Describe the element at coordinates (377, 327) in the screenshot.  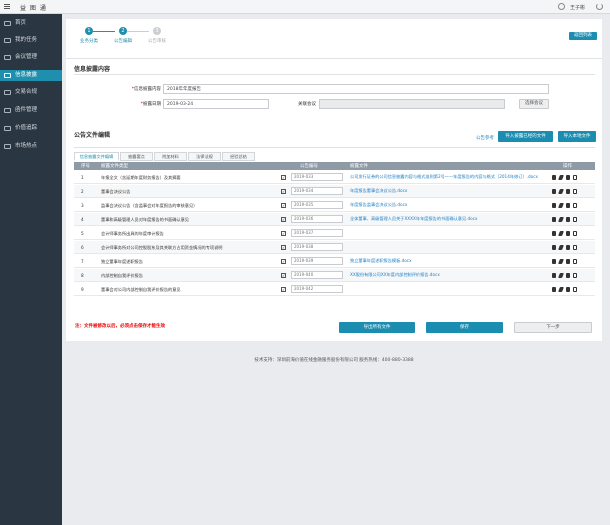
I see `export-all-button: 导出所有文件` at that location.